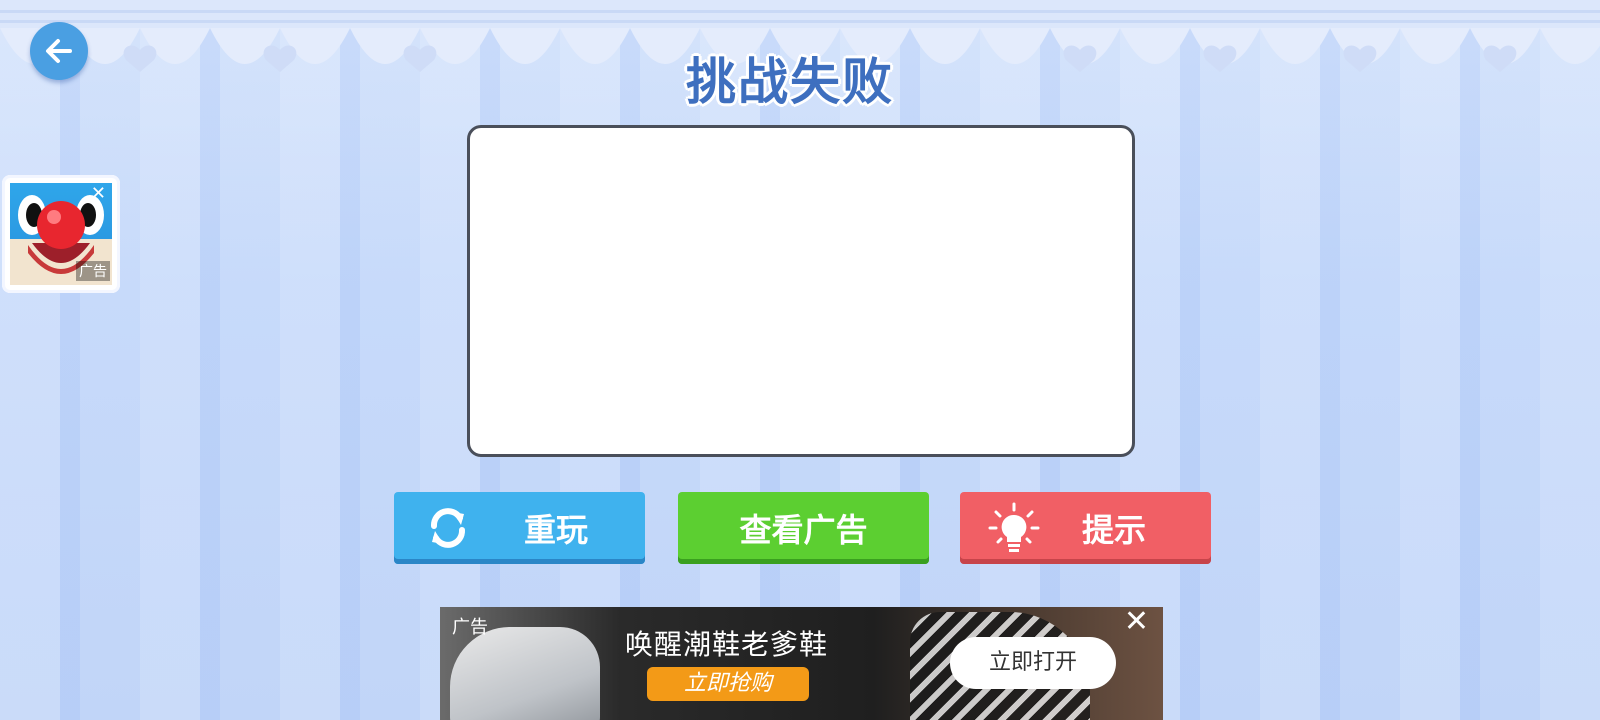 This screenshot has width=1600, height=720. Describe the element at coordinates (98, 194) in the screenshot. I see `side-ad-close-icon: ✕` at that location.